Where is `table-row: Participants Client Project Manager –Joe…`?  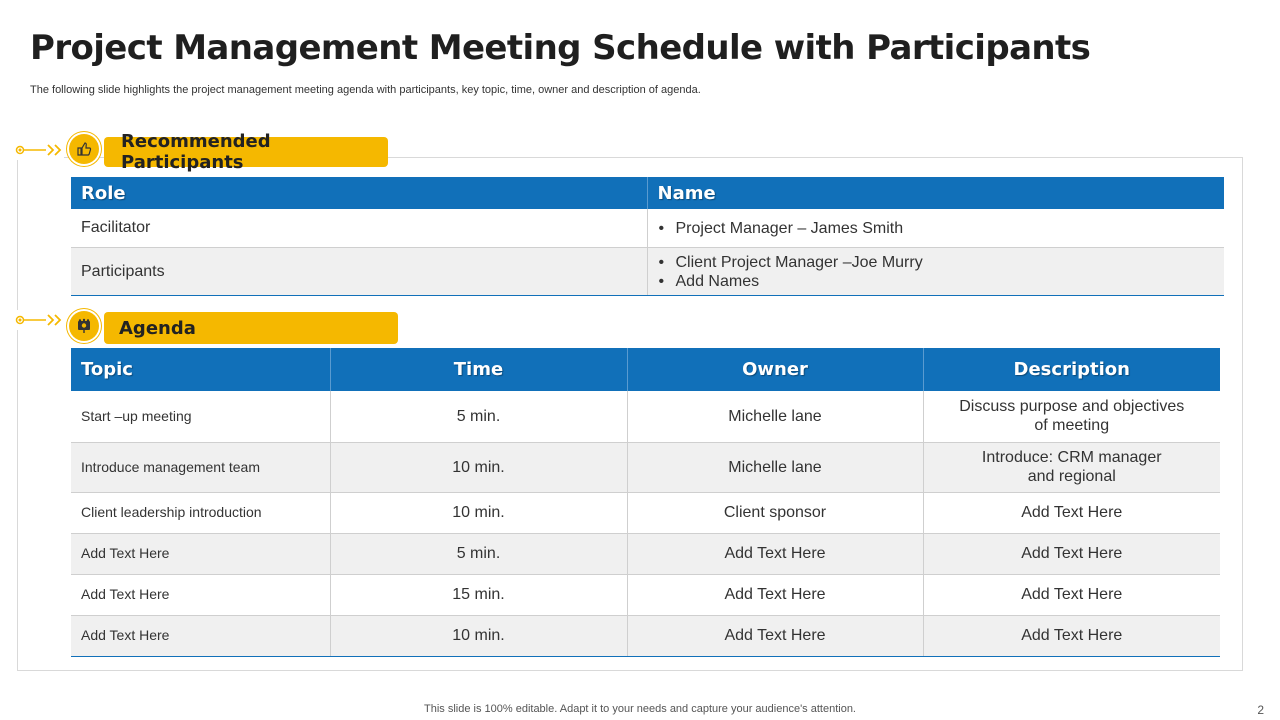
table-row: Participants Client Project Manager –Joe… is located at coordinates (647, 271).